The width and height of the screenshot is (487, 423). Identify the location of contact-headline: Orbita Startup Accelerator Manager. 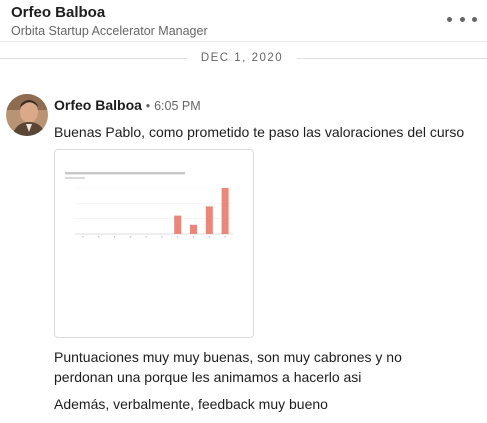
(109, 31).